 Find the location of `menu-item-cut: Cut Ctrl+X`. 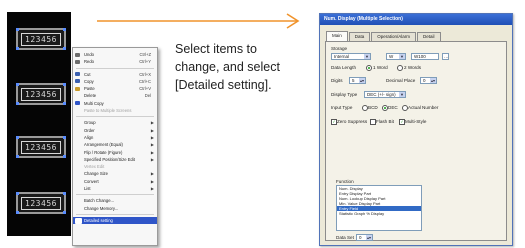

menu-item-cut: Cut Ctrl+X is located at coordinates (115, 74).